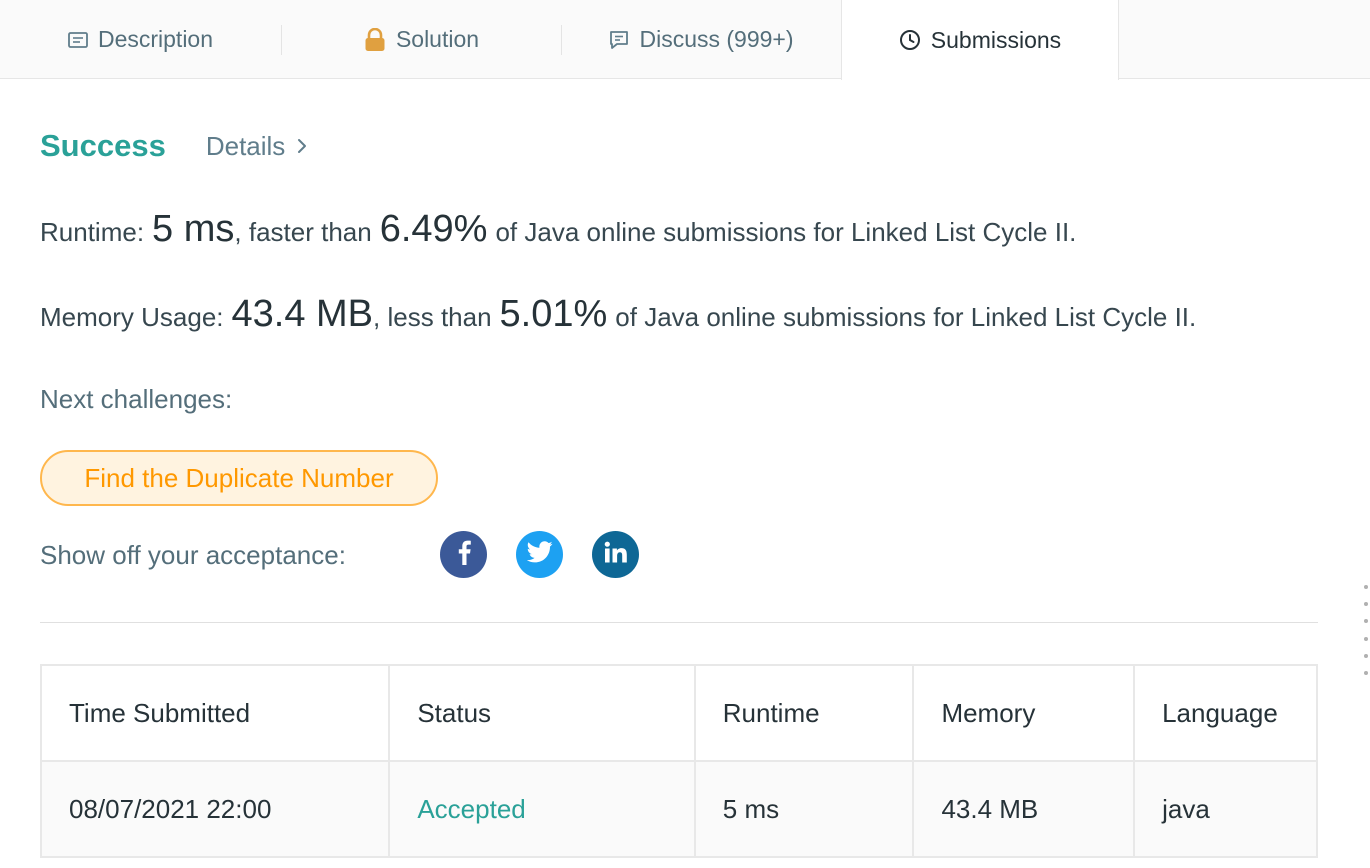  Describe the element at coordinates (433, 229) in the screenshot. I see `runtime-percent: 6.49%` at that location.